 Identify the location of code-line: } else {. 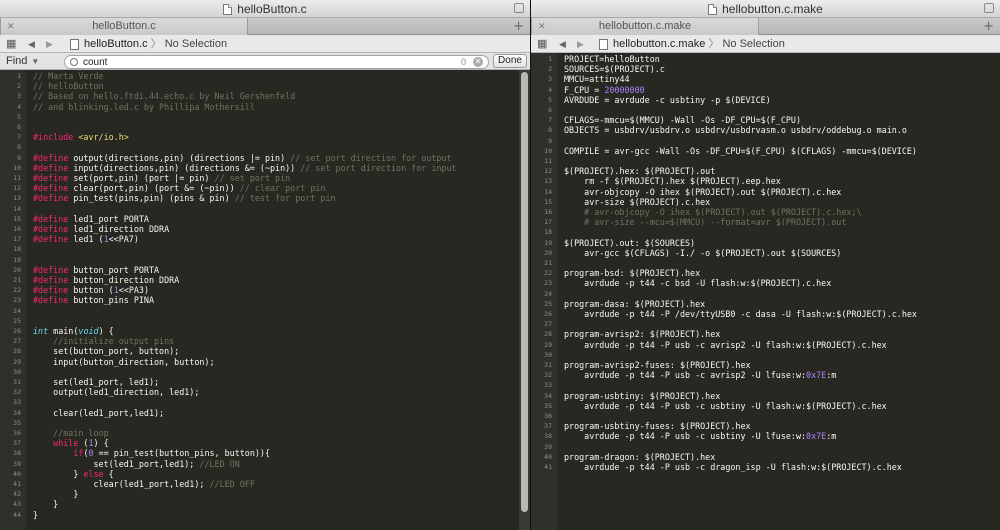
(73, 474).